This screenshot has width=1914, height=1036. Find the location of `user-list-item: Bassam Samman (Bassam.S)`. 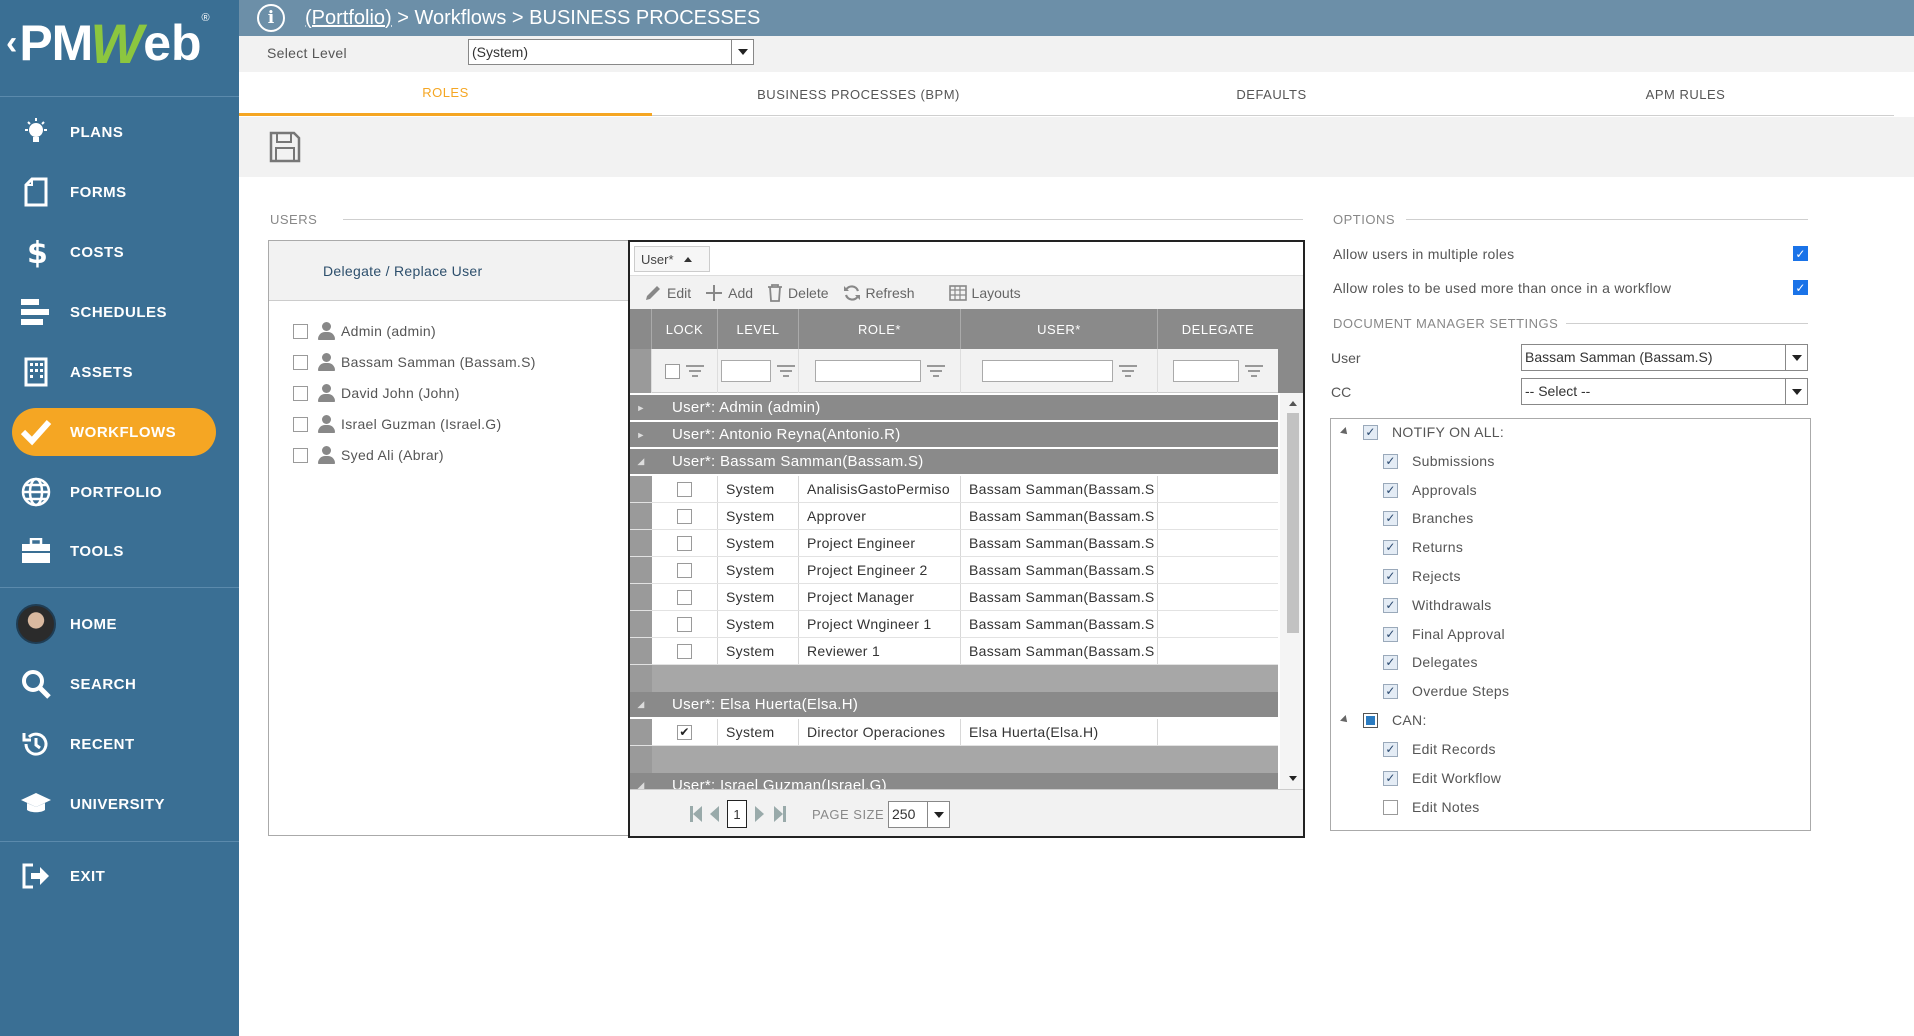

user-list-item: Bassam Samman (Bassam.S) is located at coordinates (414, 362).